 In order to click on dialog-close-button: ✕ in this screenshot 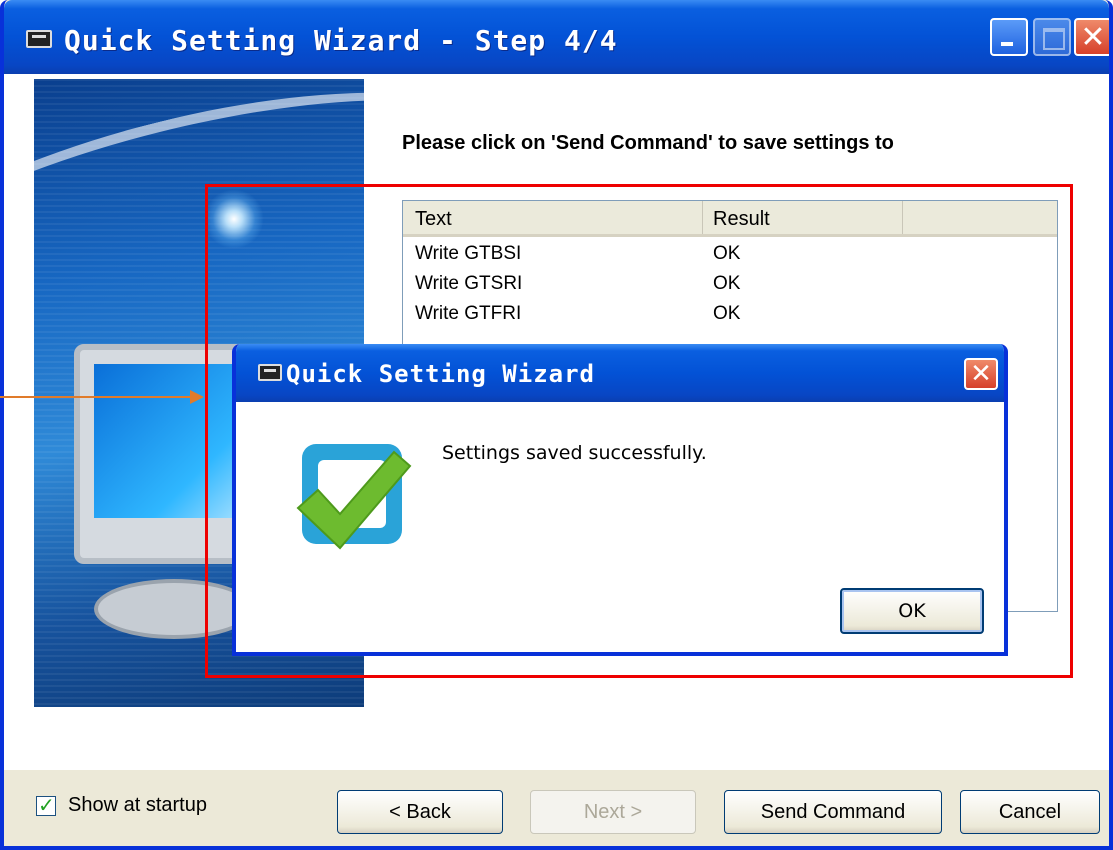, I will do `click(981, 374)`.